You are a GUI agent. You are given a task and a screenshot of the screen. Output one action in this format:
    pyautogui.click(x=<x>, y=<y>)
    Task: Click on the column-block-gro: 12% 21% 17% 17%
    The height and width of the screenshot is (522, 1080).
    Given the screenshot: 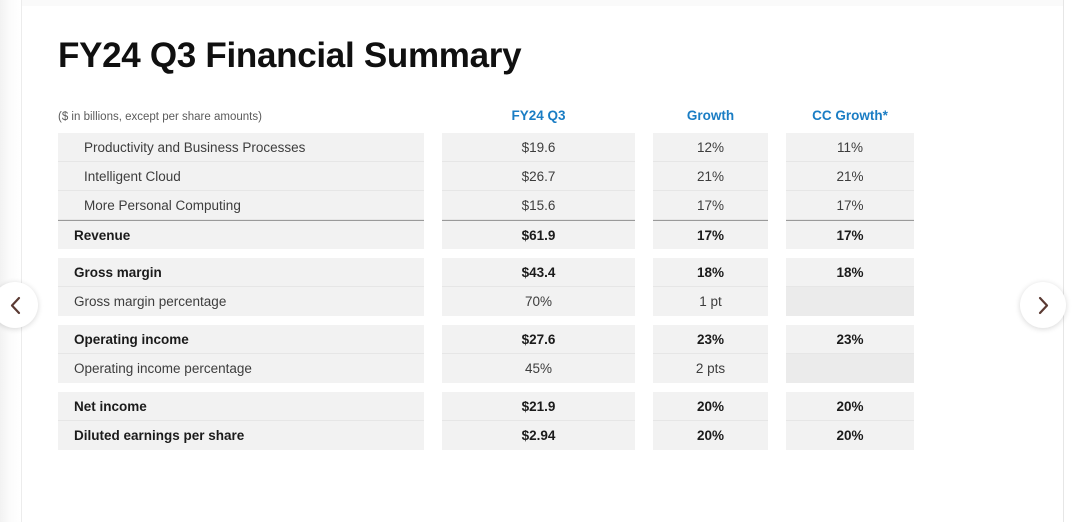 What is the action you would take?
    pyautogui.click(x=710, y=191)
    